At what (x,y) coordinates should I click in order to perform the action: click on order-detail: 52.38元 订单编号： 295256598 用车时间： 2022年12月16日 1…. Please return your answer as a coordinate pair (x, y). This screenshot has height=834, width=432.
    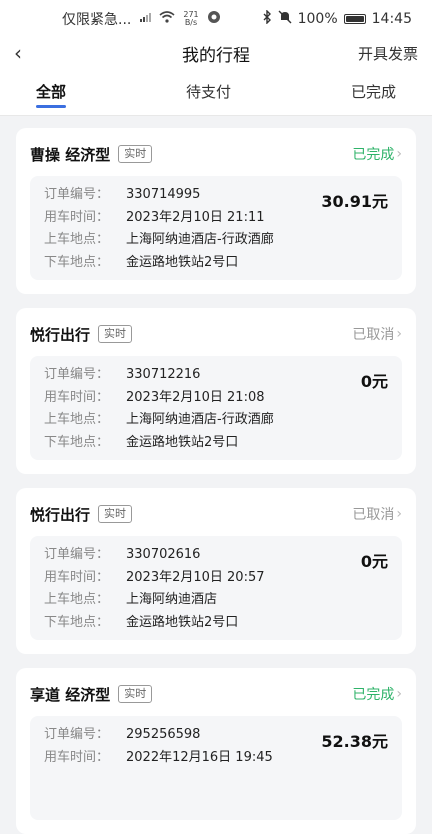
    Looking at the image, I should click on (216, 768).